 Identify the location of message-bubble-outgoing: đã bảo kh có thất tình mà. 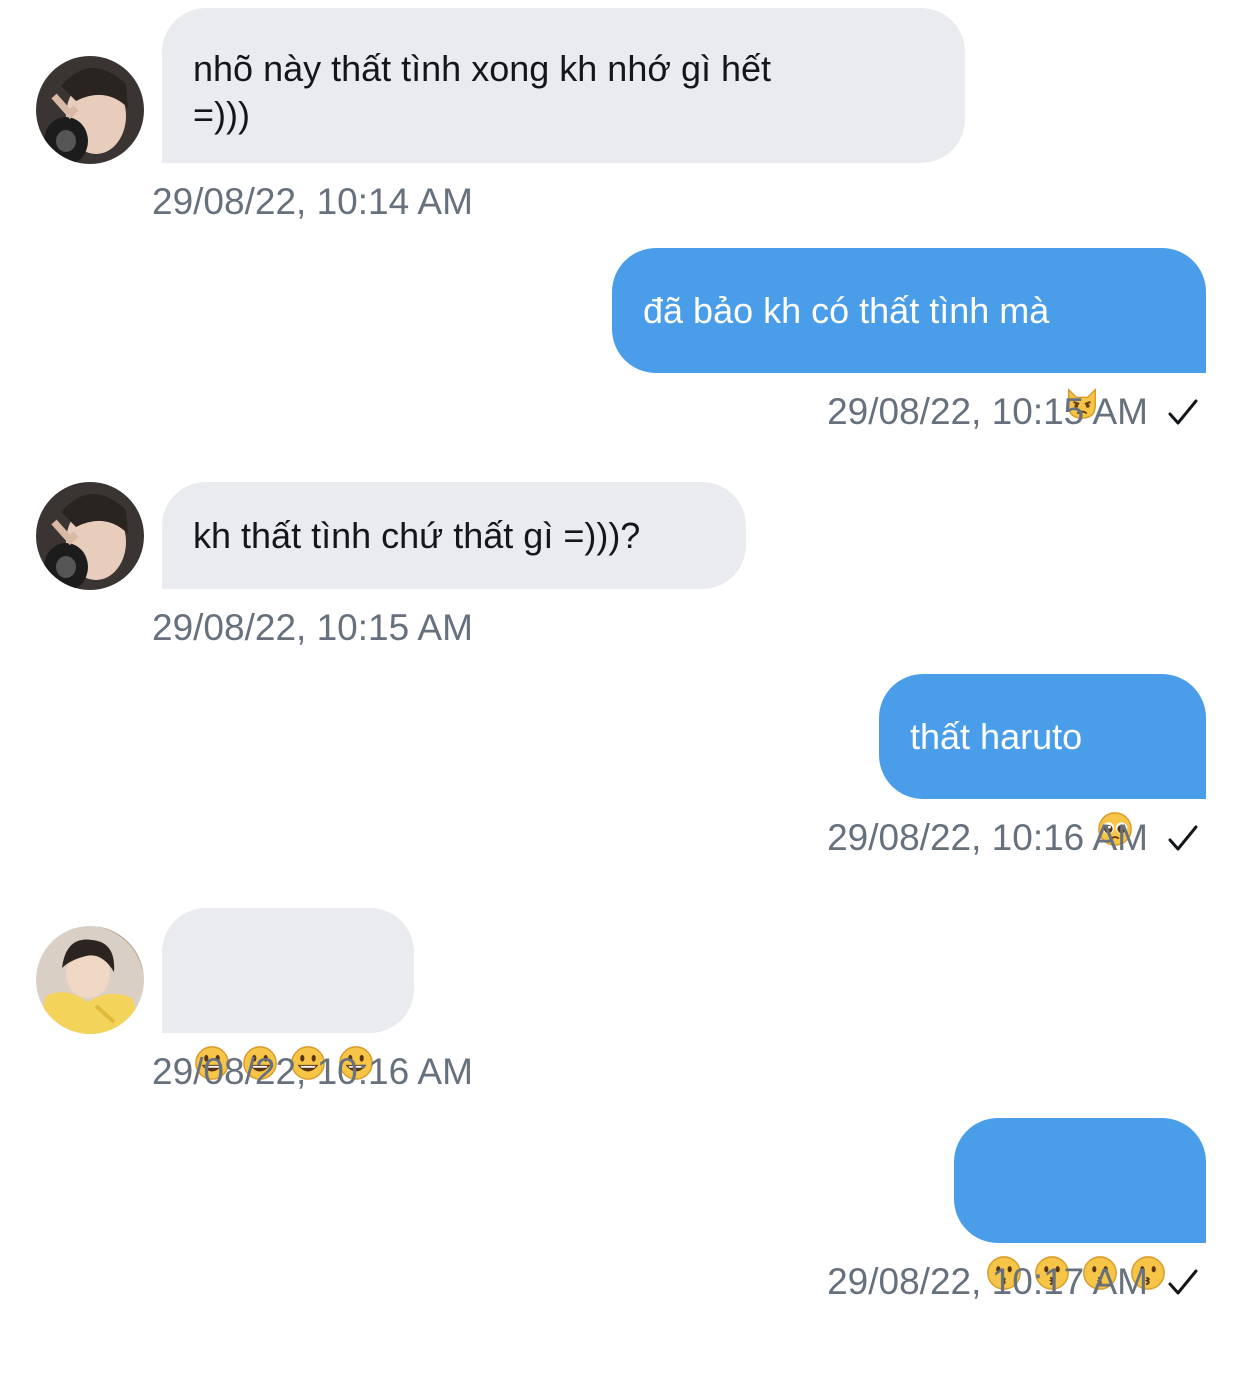
(909, 333).